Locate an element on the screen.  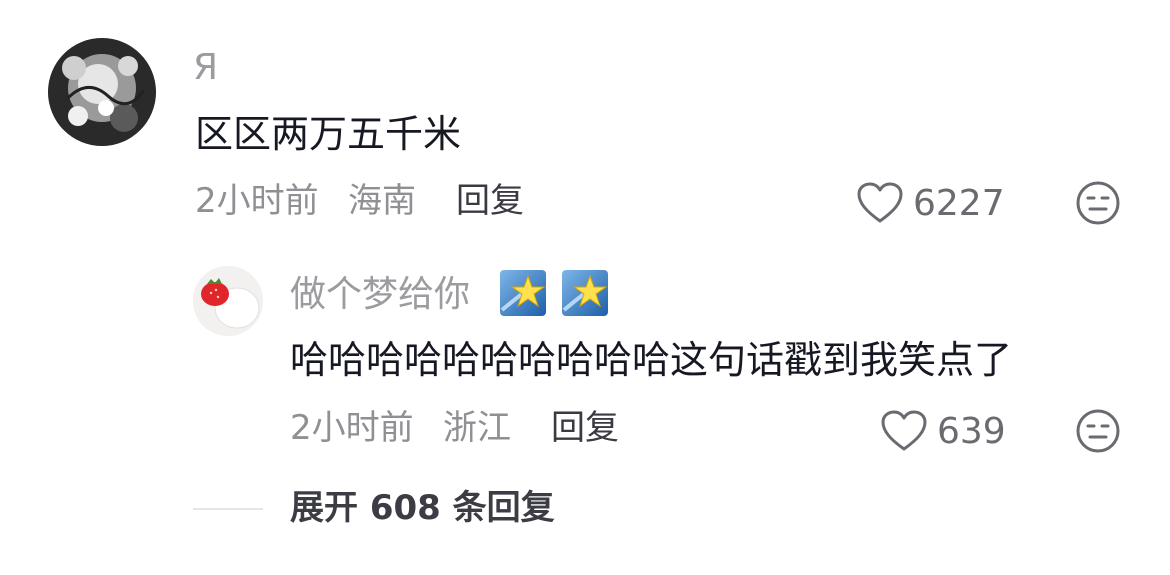
replier-username: 做个梦给你 is located at coordinates (380, 295).